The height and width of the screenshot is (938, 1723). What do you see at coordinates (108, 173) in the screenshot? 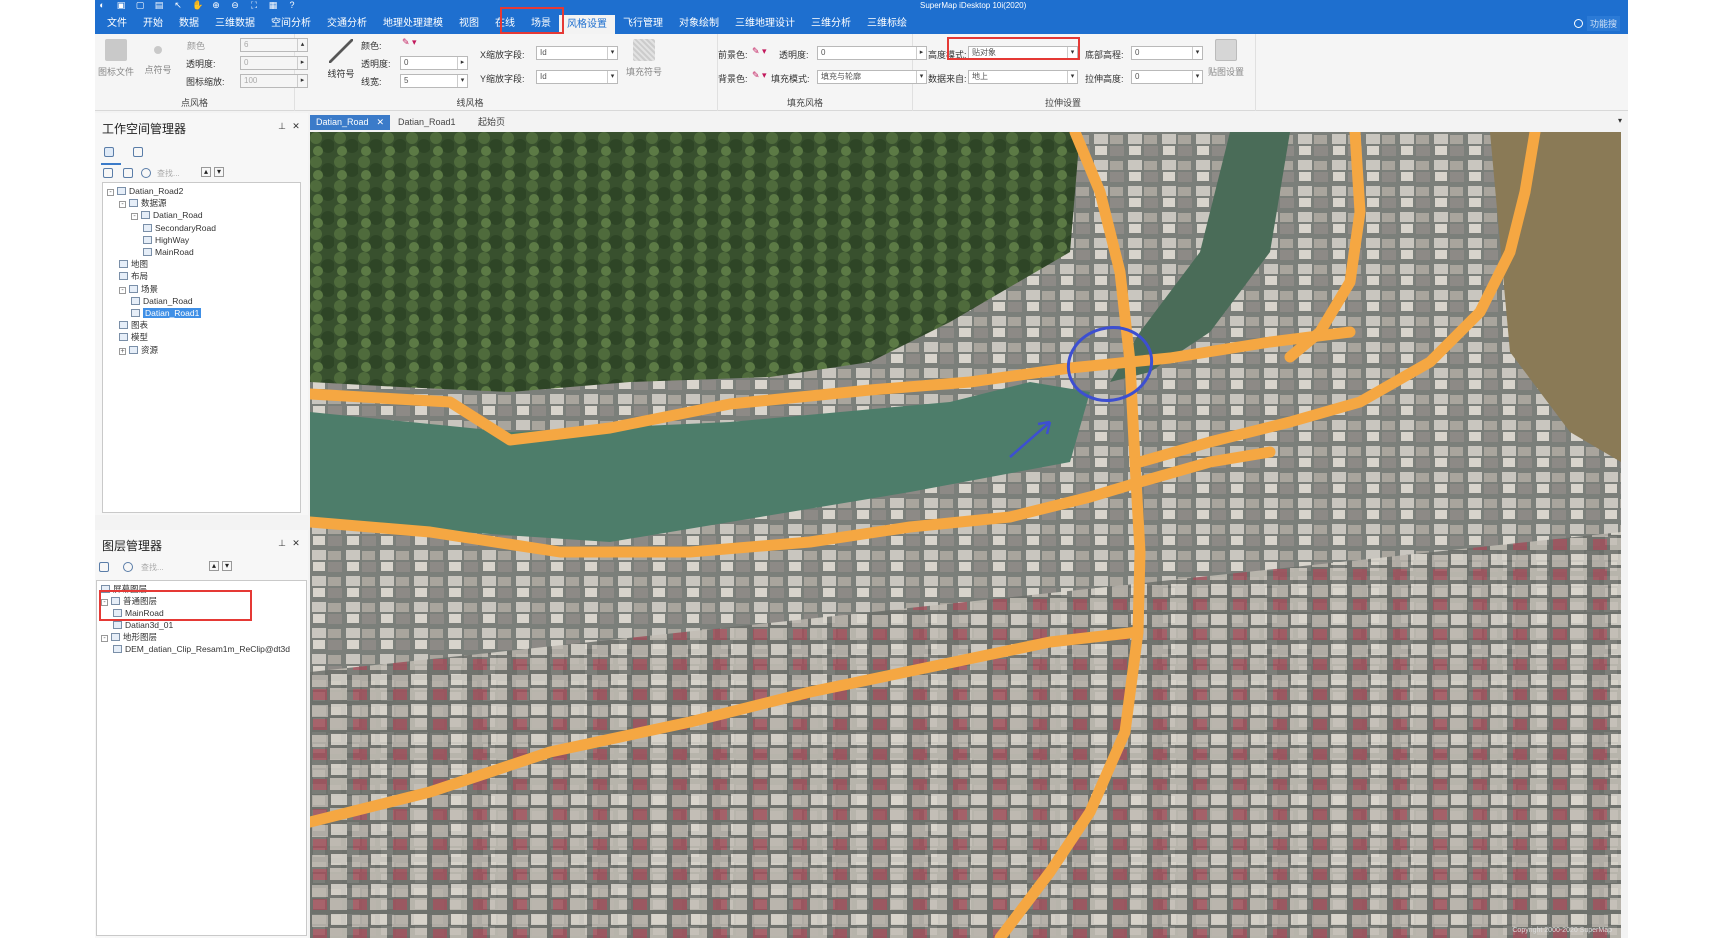
I see `open-workspace-icon` at bounding box center [108, 173].